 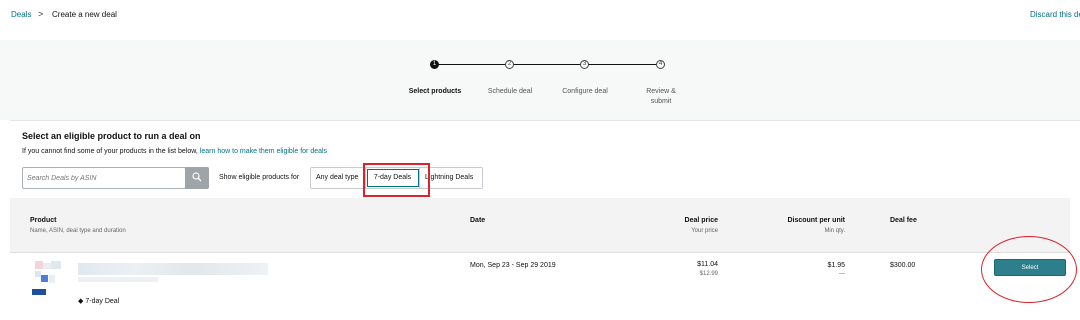 I want to click on product-asin-blurred, so click(x=118, y=279).